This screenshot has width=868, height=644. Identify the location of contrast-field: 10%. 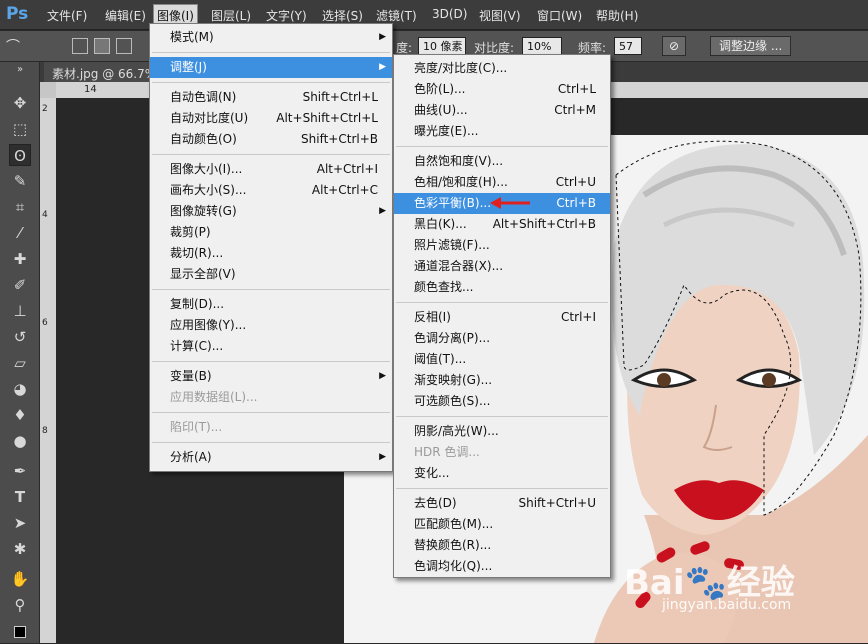
(542, 46).